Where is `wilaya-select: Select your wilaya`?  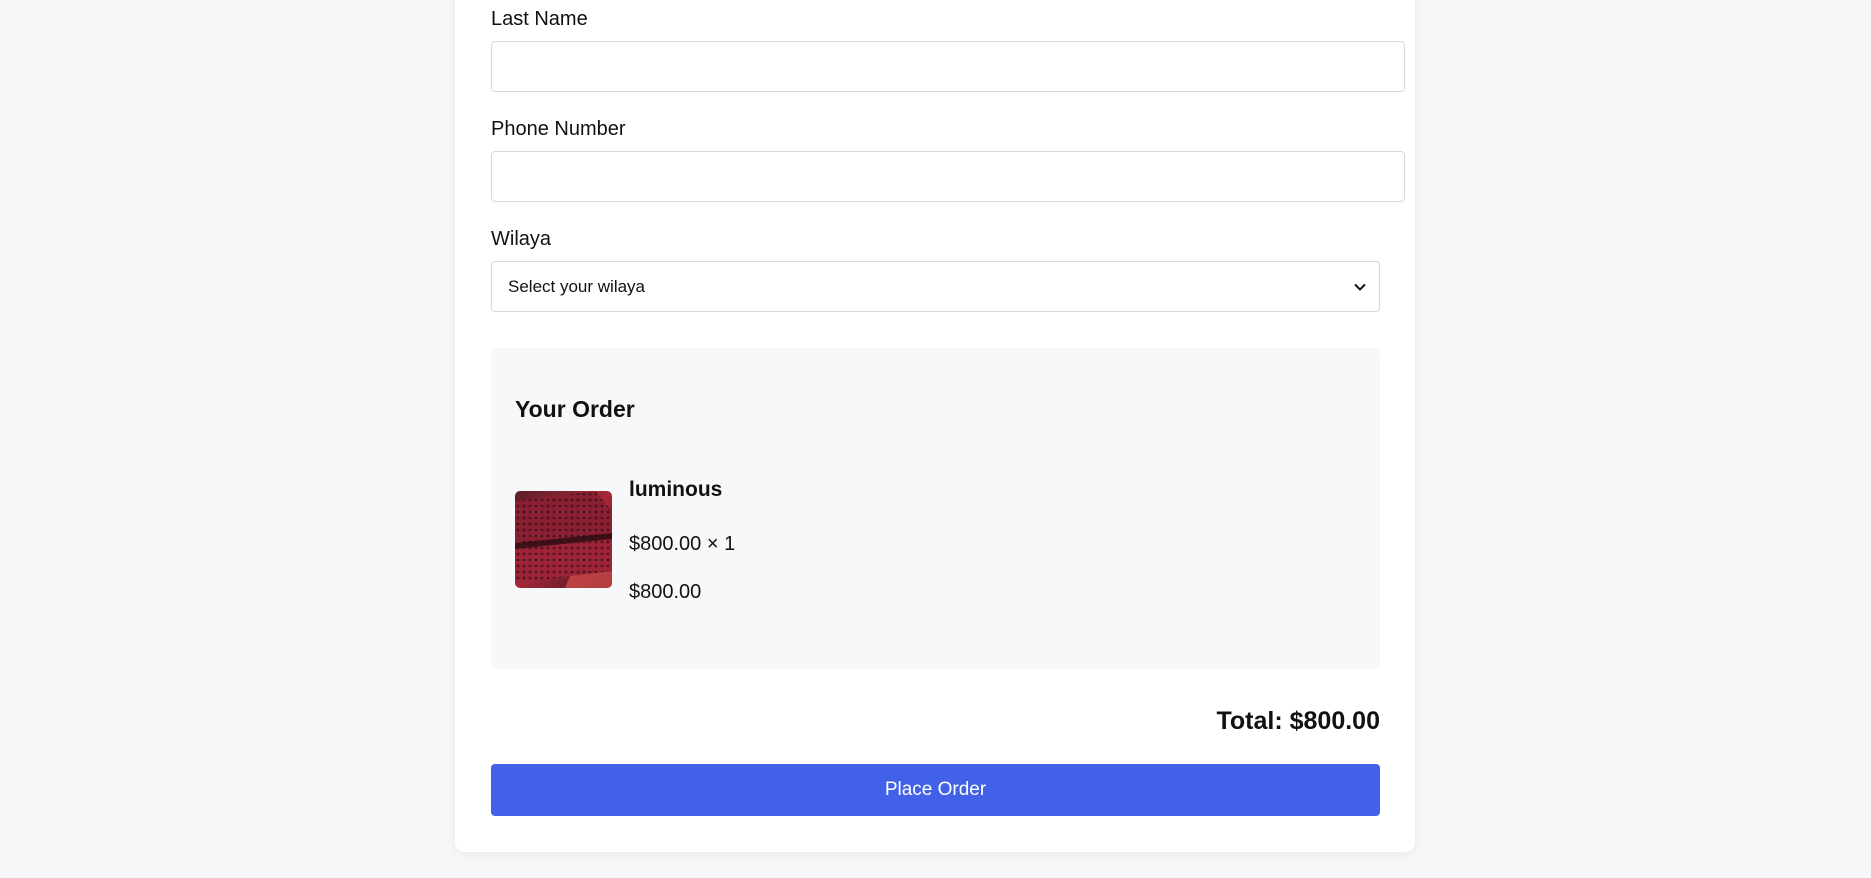
wilaya-select: Select your wilaya is located at coordinates (935, 286).